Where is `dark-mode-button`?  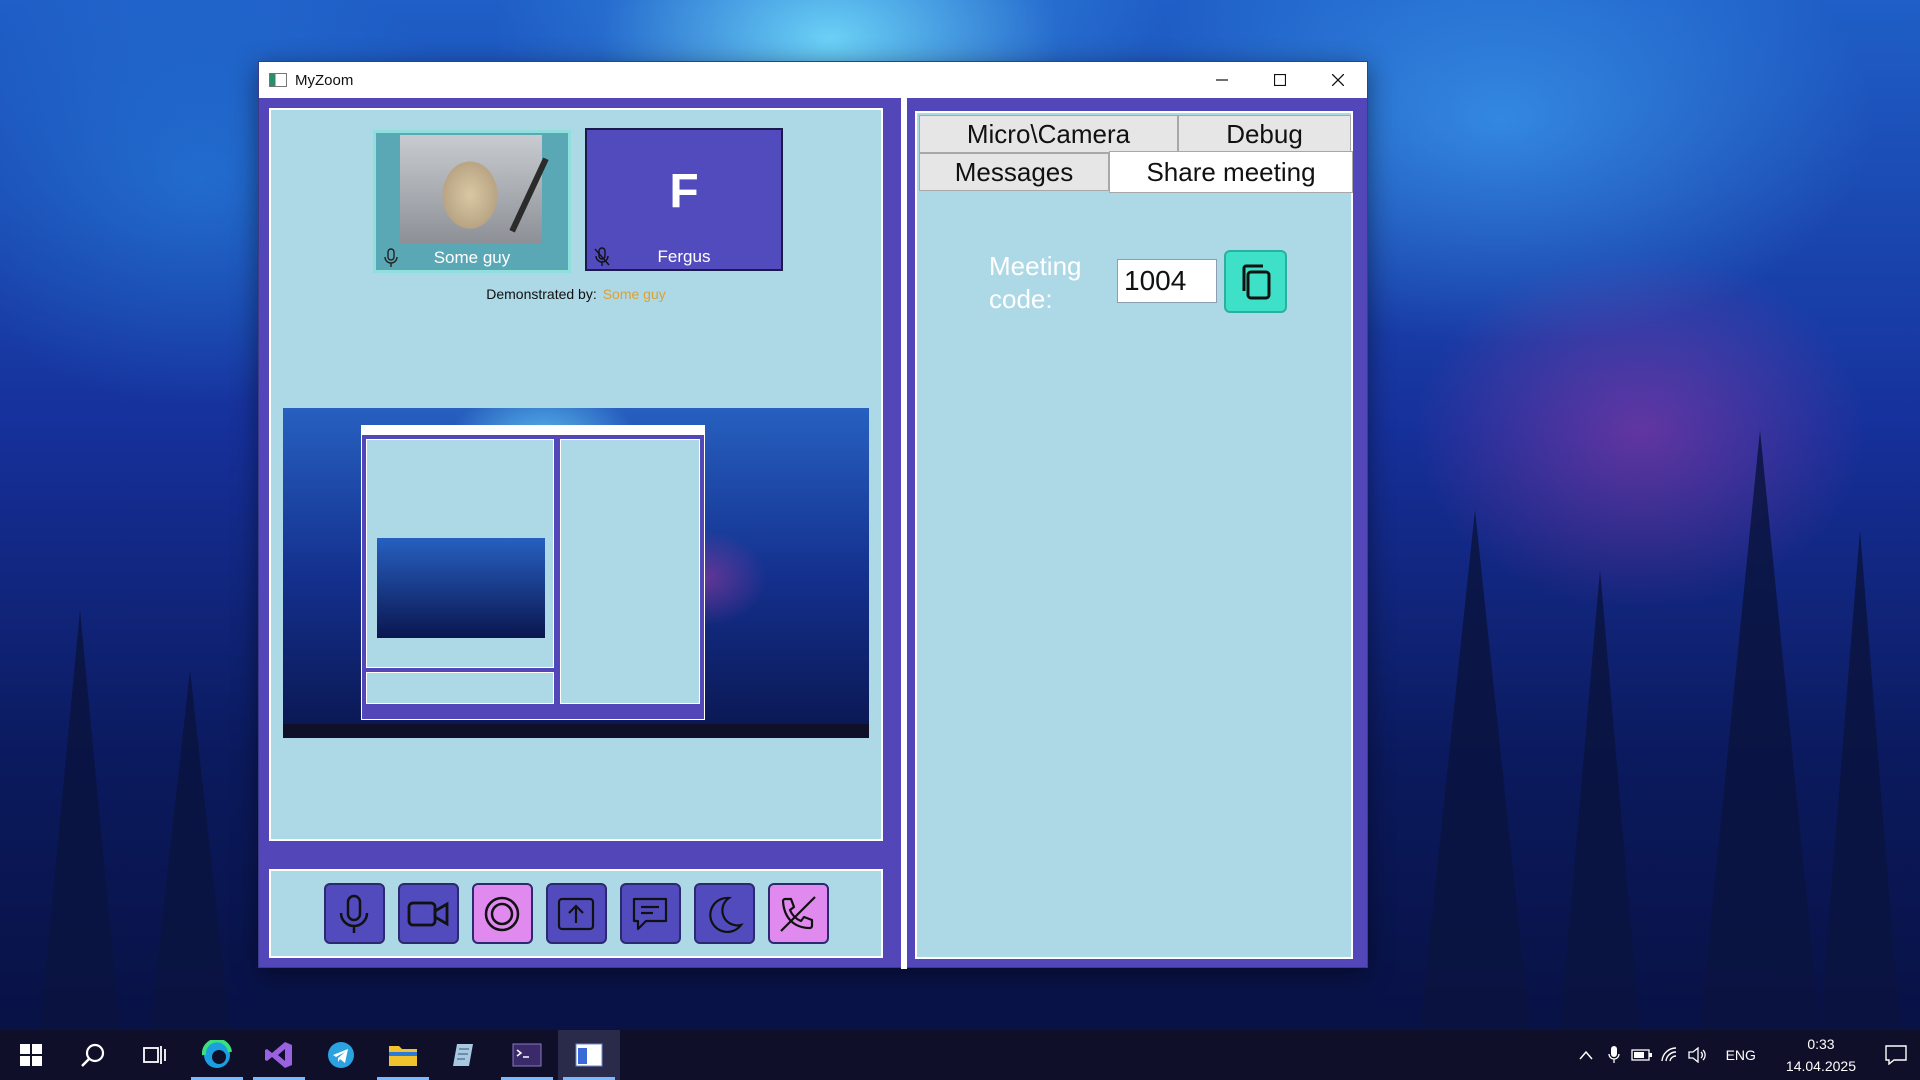 dark-mode-button is located at coordinates (724, 913).